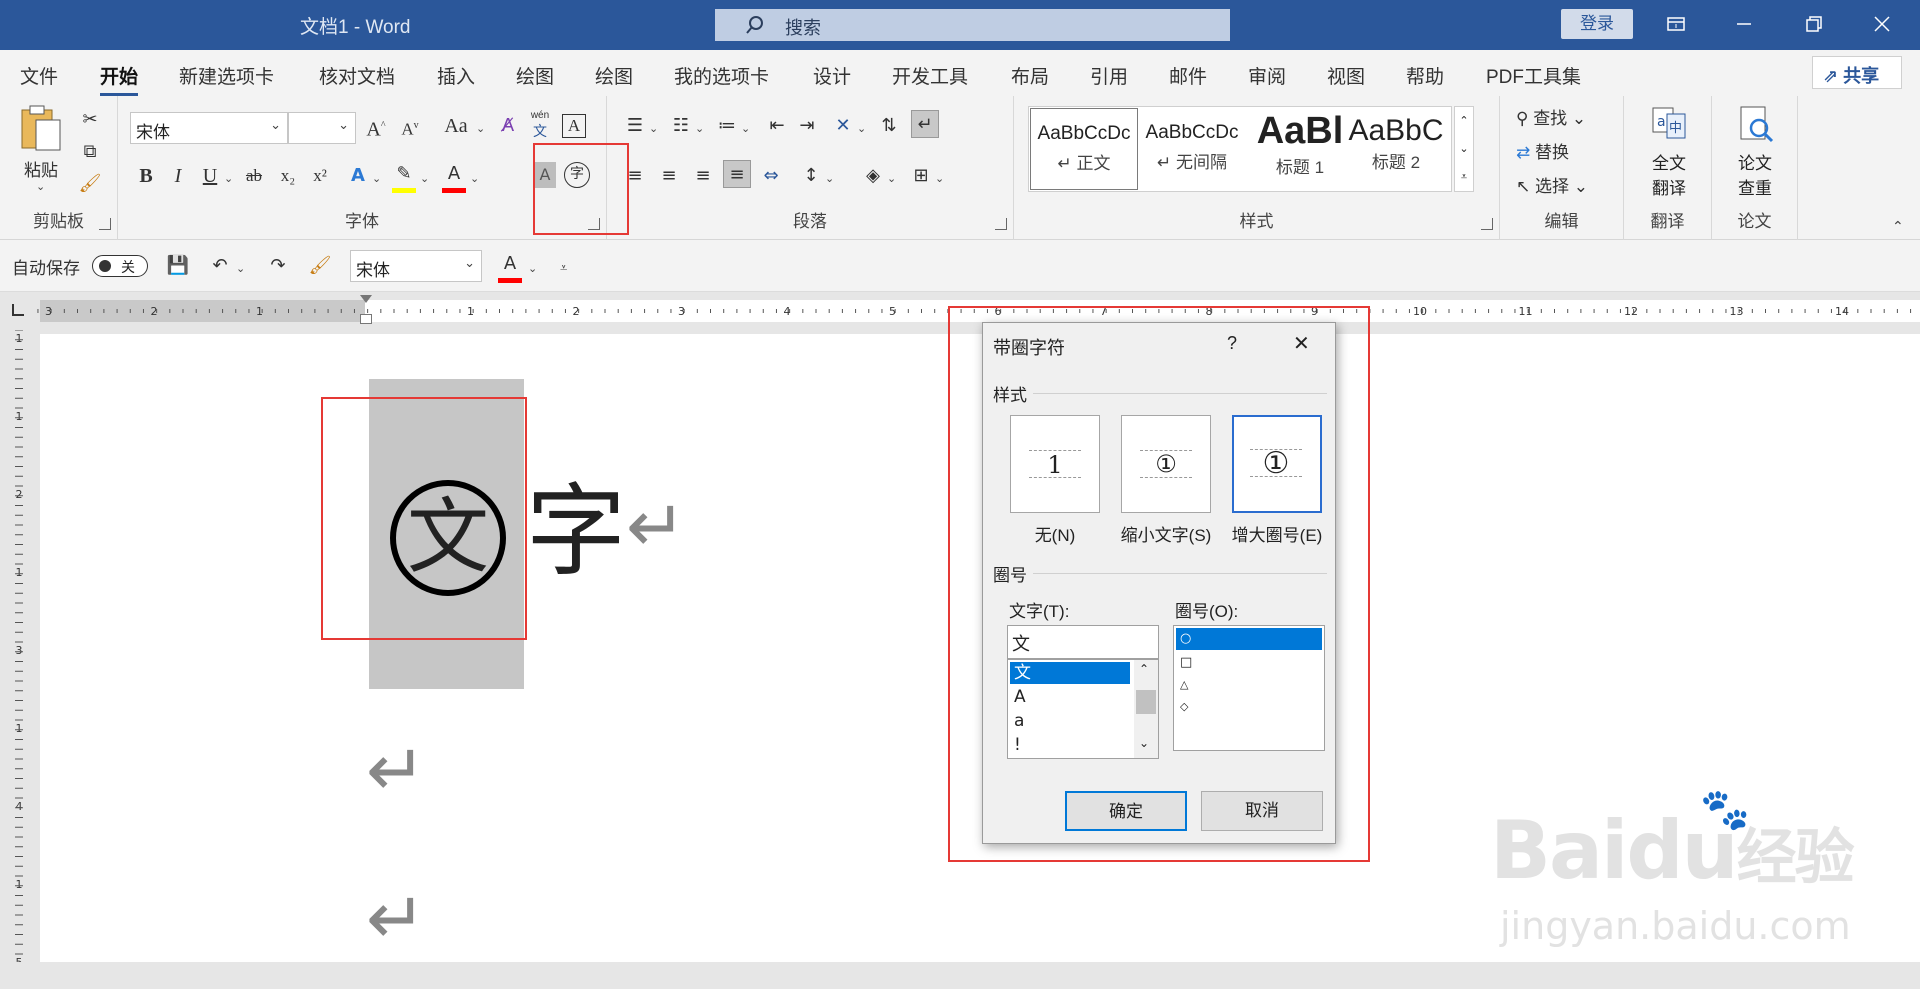  I want to click on borders-icon: ⊞, so click(921, 176).